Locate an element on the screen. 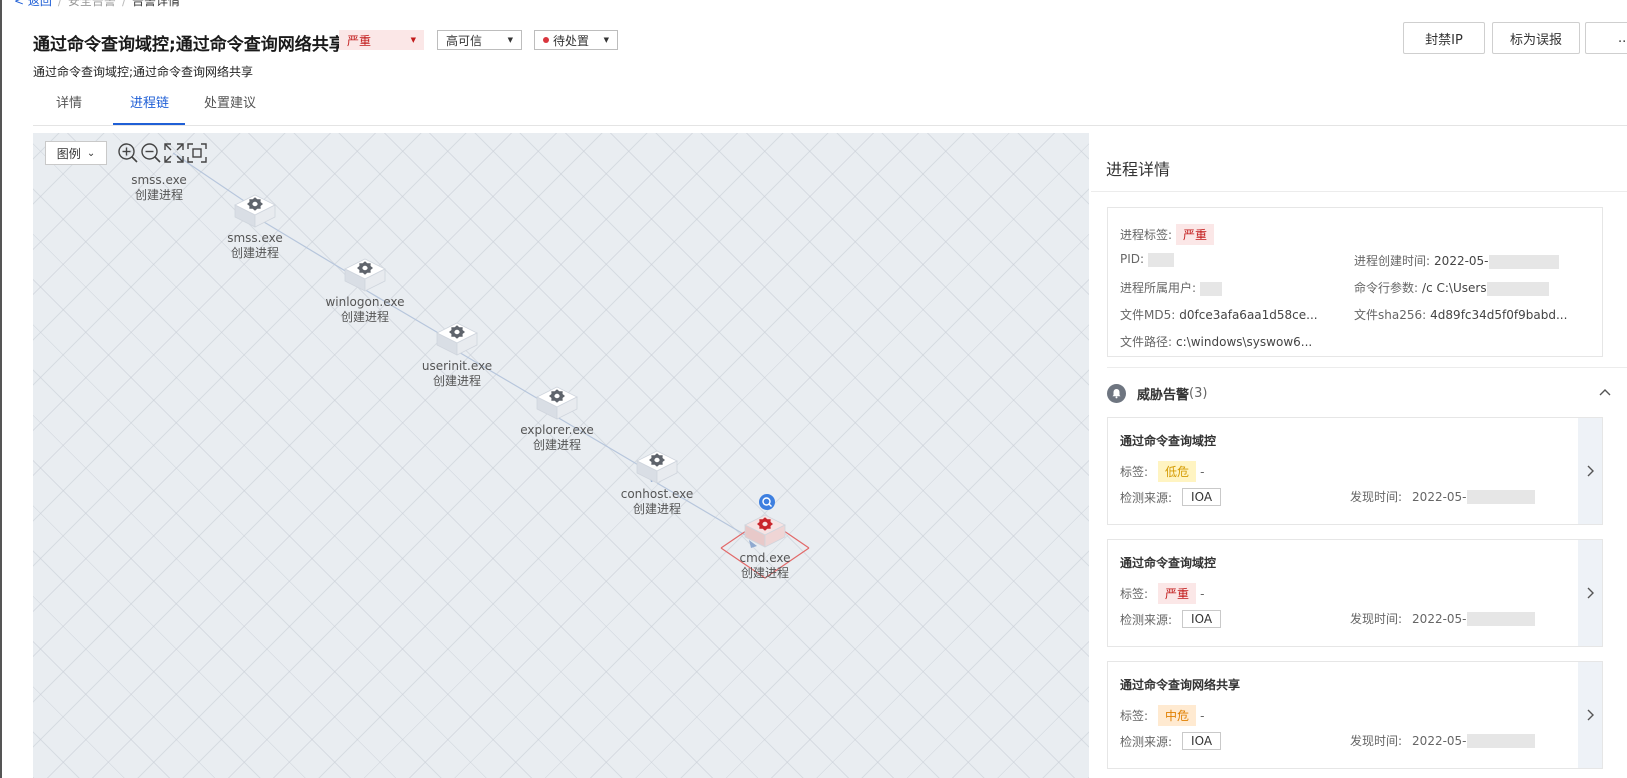  sha256-label: 文件sha256: is located at coordinates (1390, 315).